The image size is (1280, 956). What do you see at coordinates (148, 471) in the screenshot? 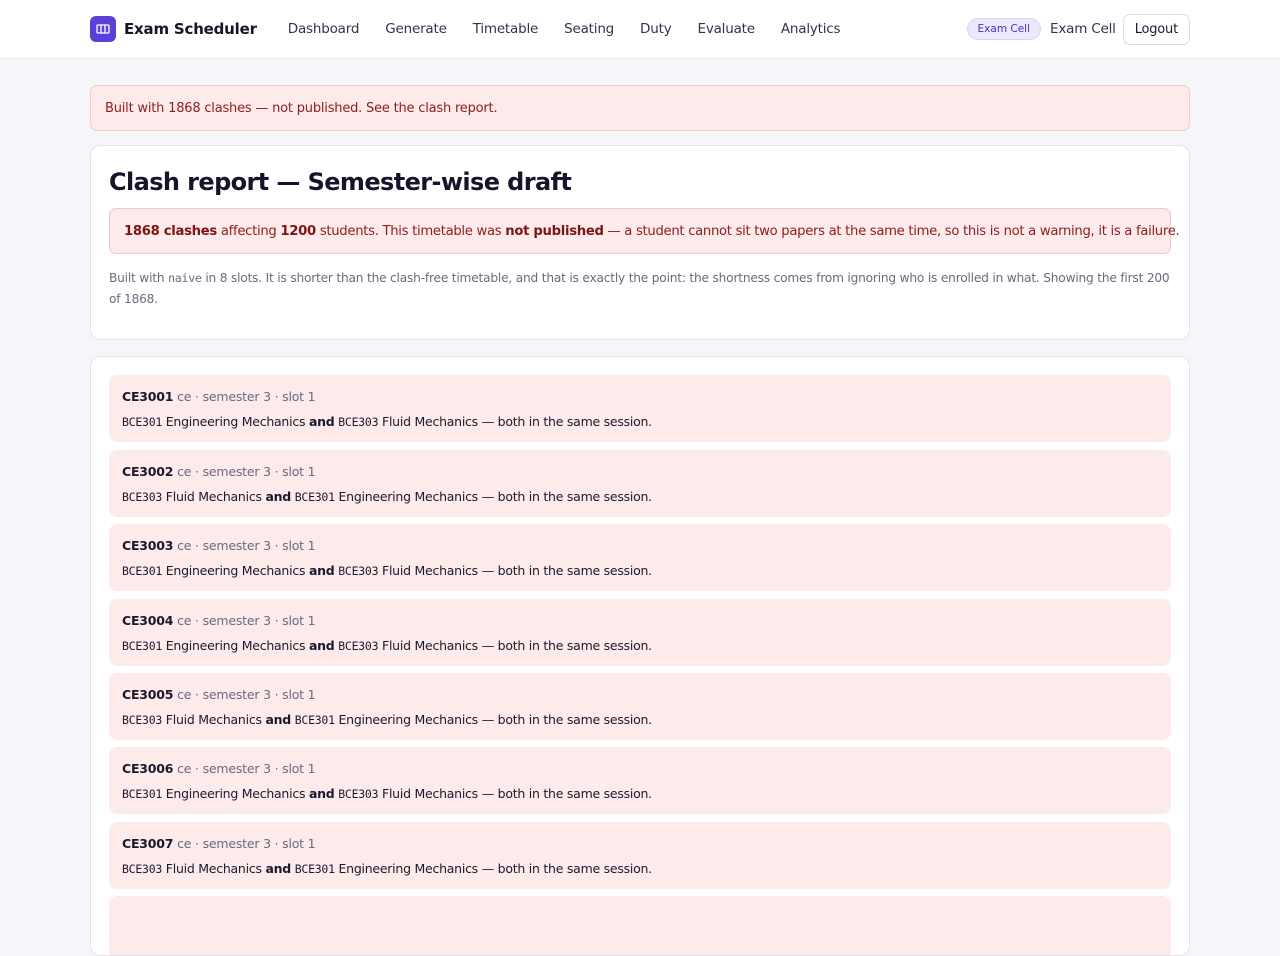
I see `student-id: CE3002` at bounding box center [148, 471].